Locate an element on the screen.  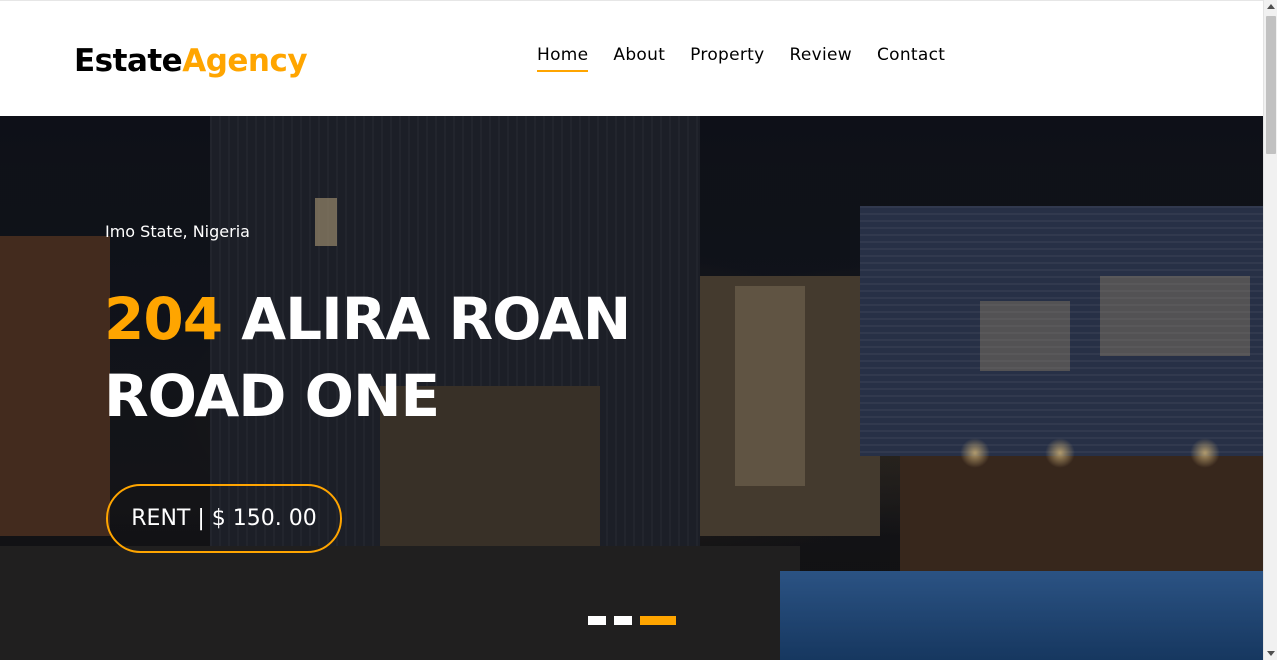
logo-text-agency: Agency is located at coordinates (245, 61).